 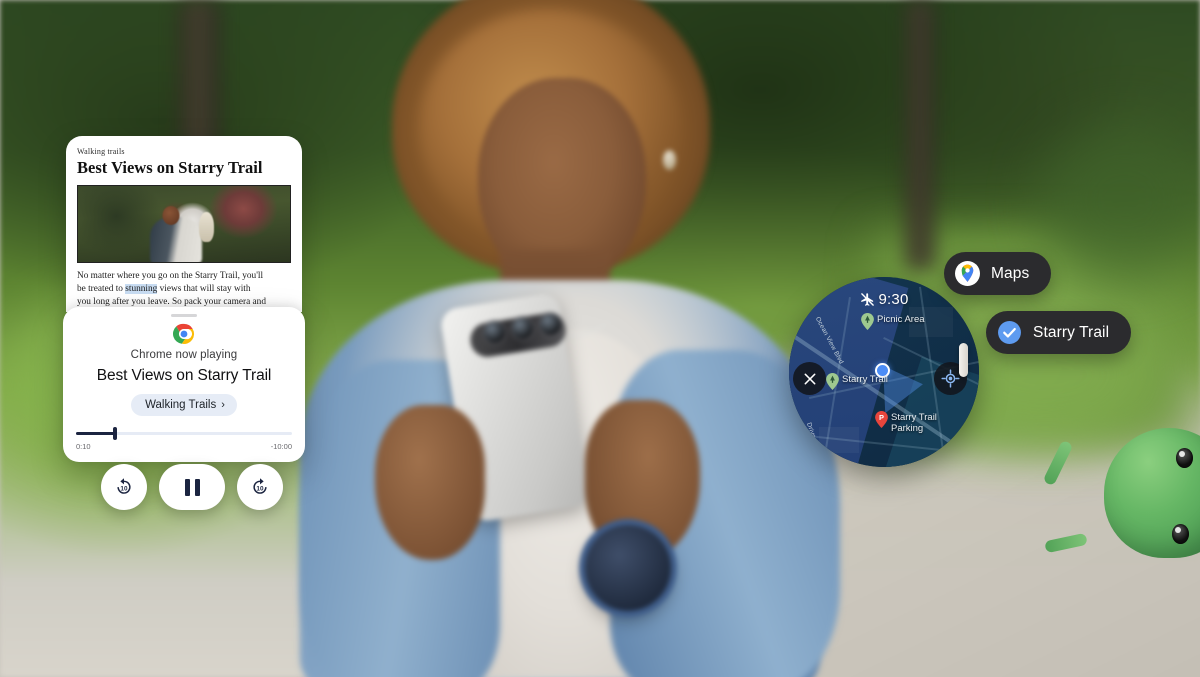 I want to click on article-body-line-2b: views that will stay with, so click(x=204, y=289).